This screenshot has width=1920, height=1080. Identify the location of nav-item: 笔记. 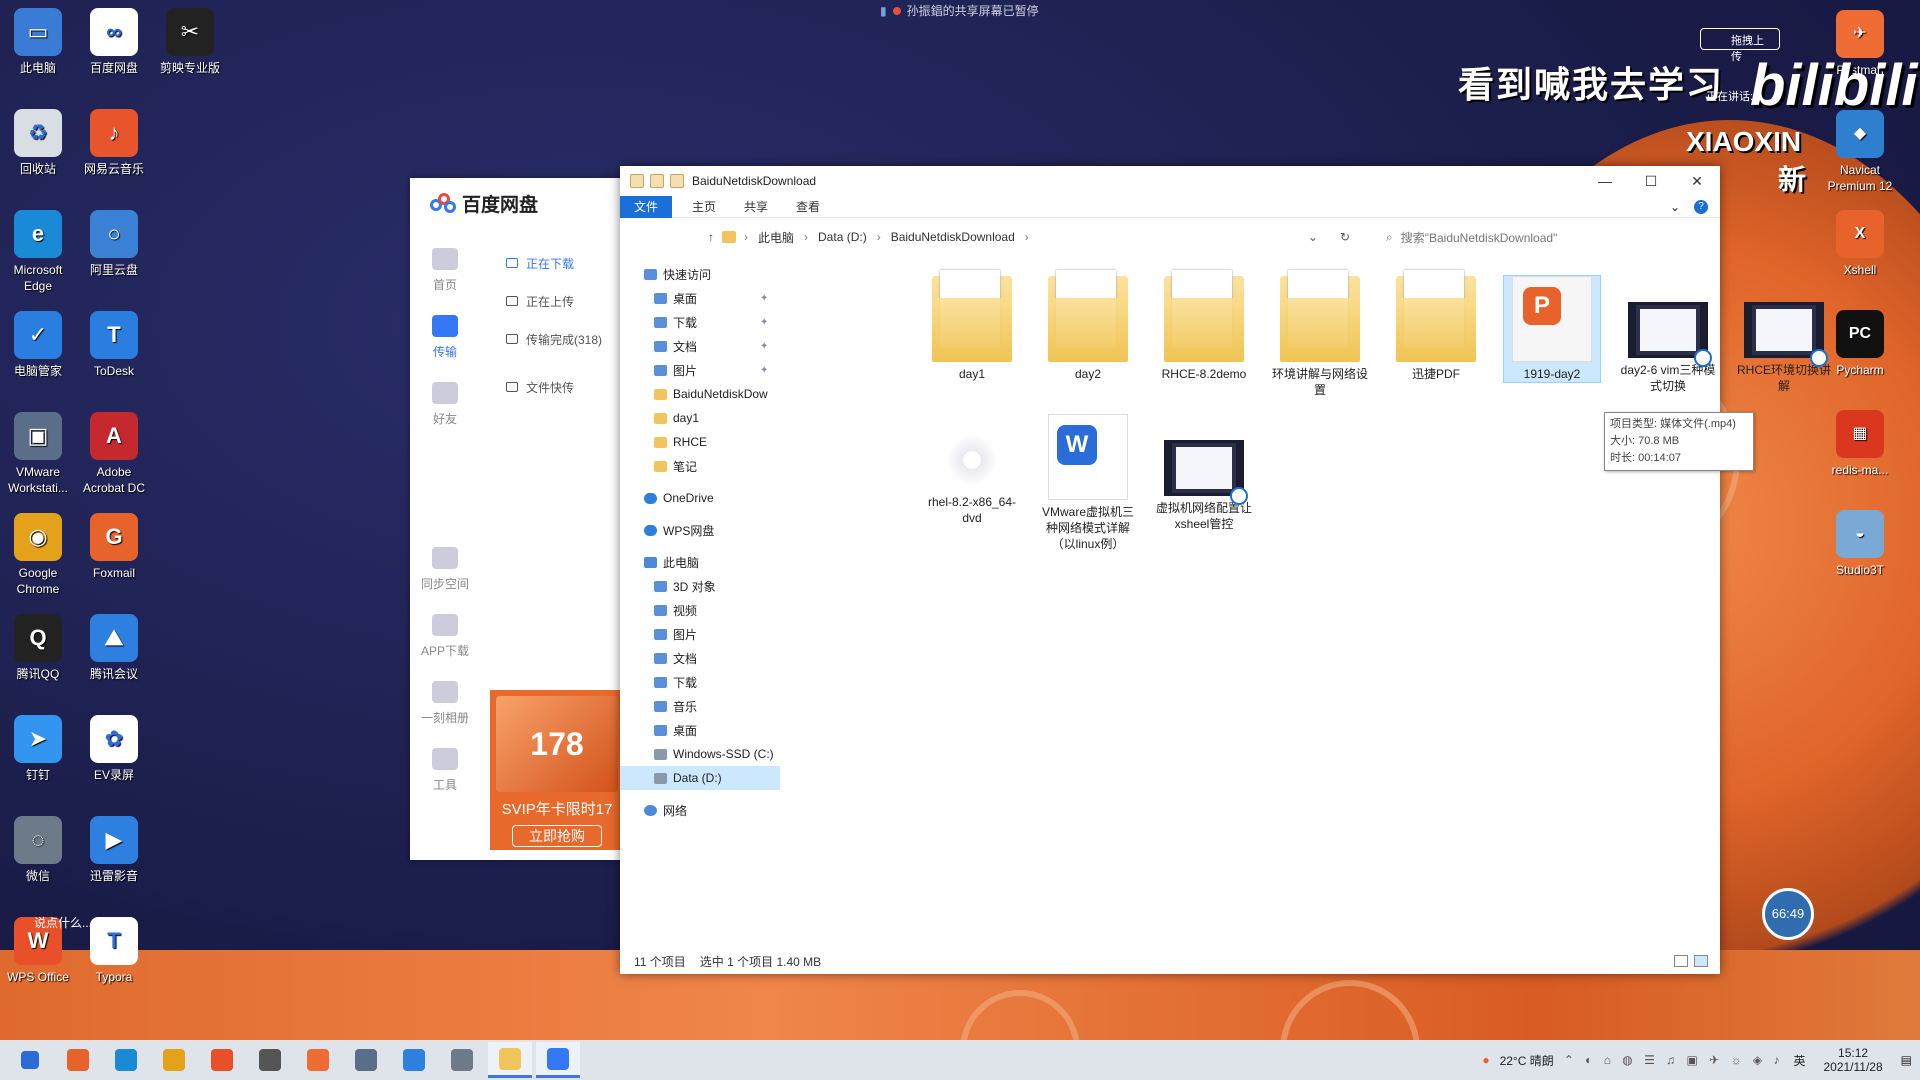
(700, 466).